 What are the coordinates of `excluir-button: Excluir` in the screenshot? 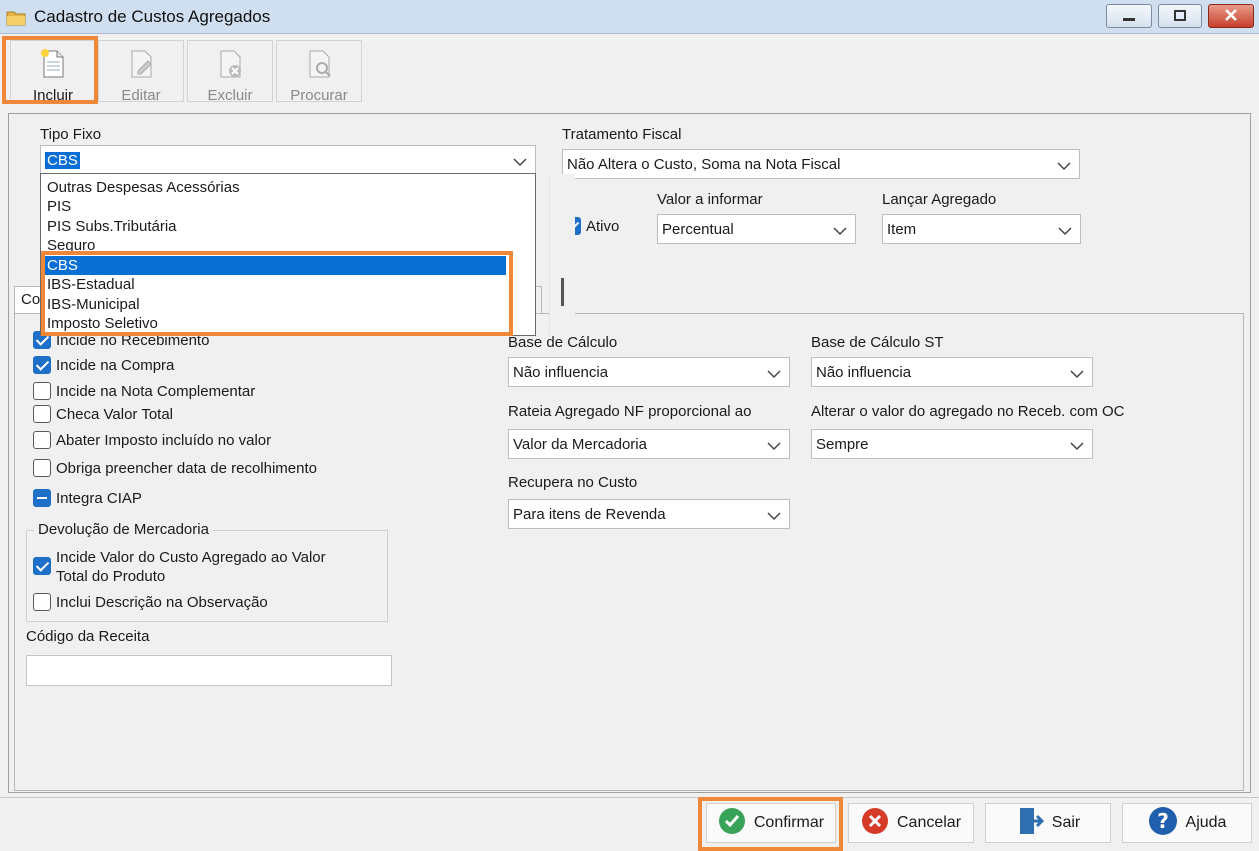 It's located at (230, 72).